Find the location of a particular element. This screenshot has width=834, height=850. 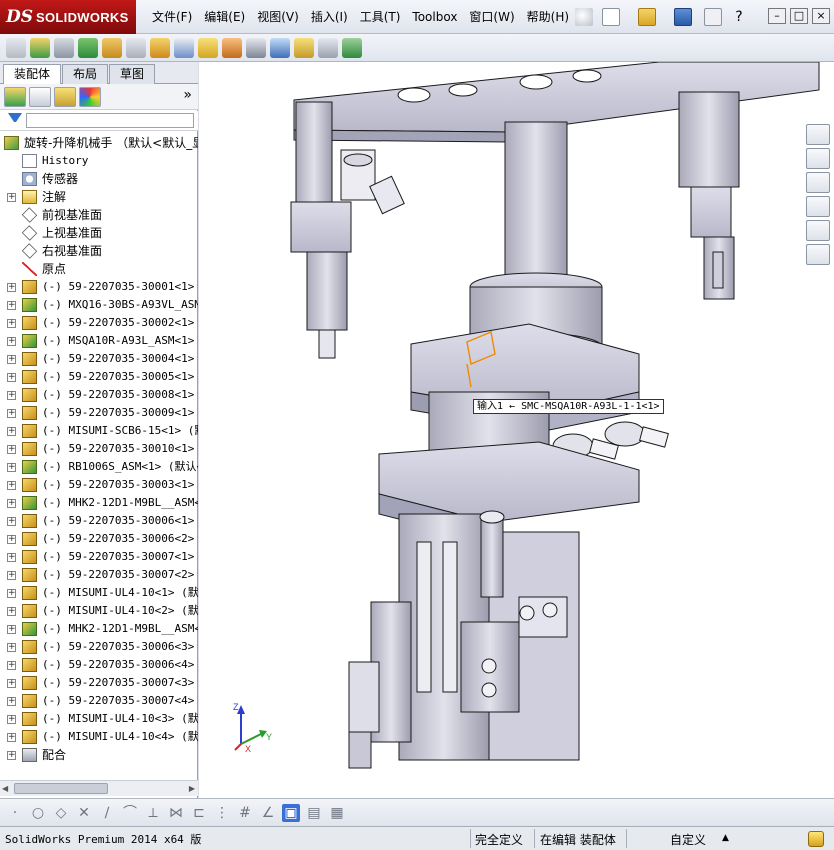

interference-detection-icon is located at coordinates (304, 47).